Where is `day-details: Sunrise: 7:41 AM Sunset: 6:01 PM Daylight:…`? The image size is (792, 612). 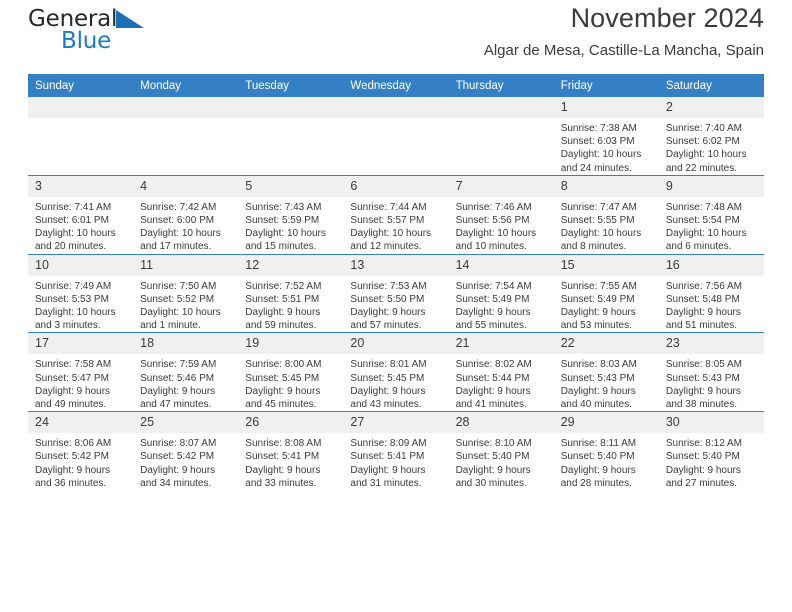
day-details: Sunrise: 7:41 AM Sunset: 6:01 PM Daylight:… is located at coordinates (80, 225).